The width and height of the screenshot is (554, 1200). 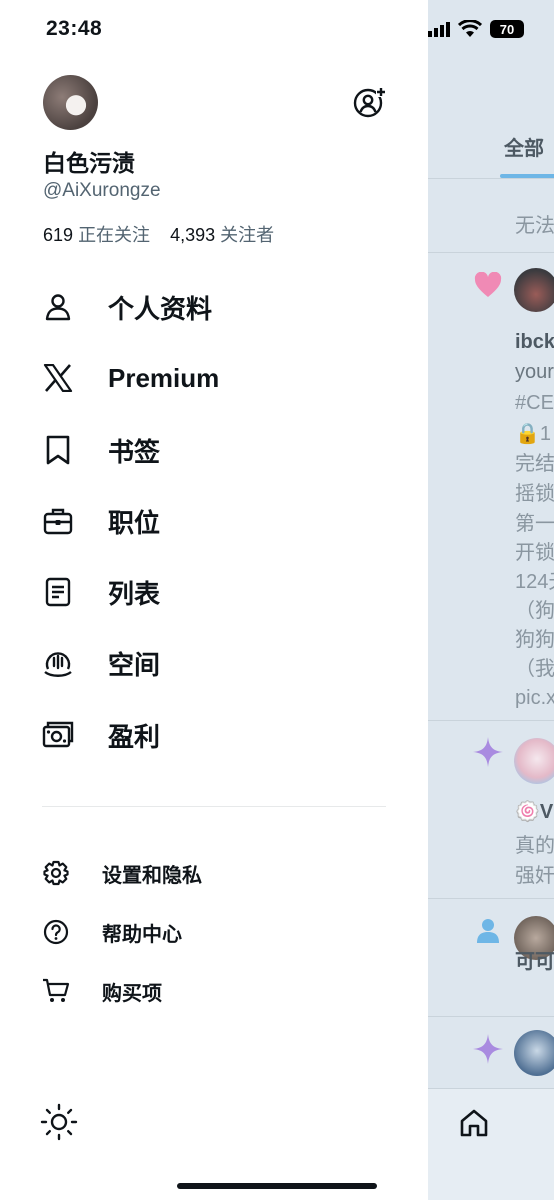 I want to click on menu-item-label: 列表, so click(x=134, y=593).